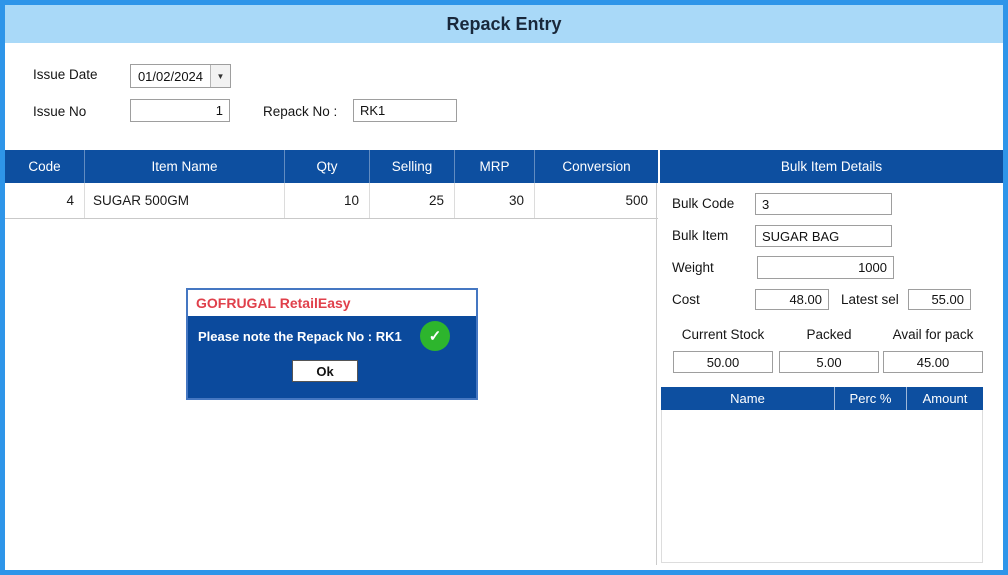 This screenshot has width=1008, height=575. What do you see at coordinates (435, 336) in the screenshot?
I see `success-check-icon: ✓` at bounding box center [435, 336].